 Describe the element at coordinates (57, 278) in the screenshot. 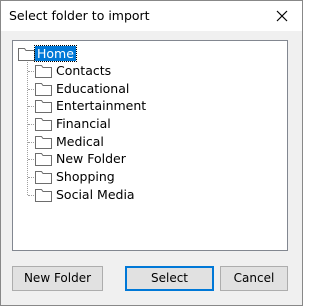

I see `new-folder-button: New Folder` at that location.